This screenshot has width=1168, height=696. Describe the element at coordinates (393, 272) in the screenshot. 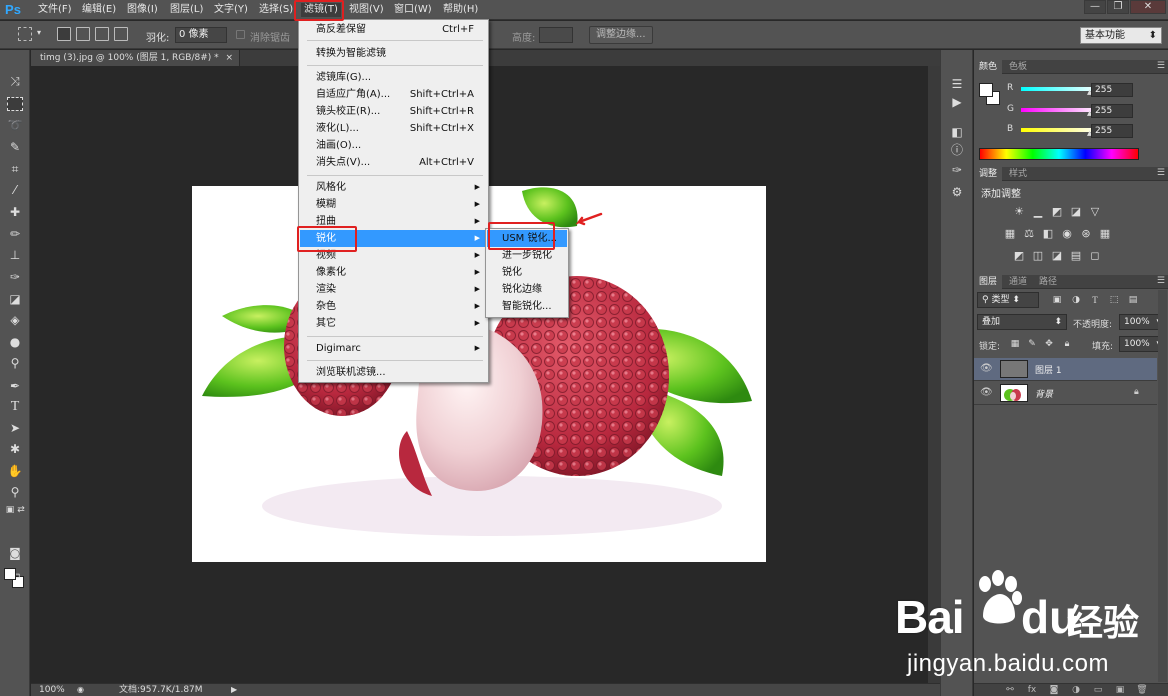

I see `filter-pixelate: 像素化 ▶` at that location.